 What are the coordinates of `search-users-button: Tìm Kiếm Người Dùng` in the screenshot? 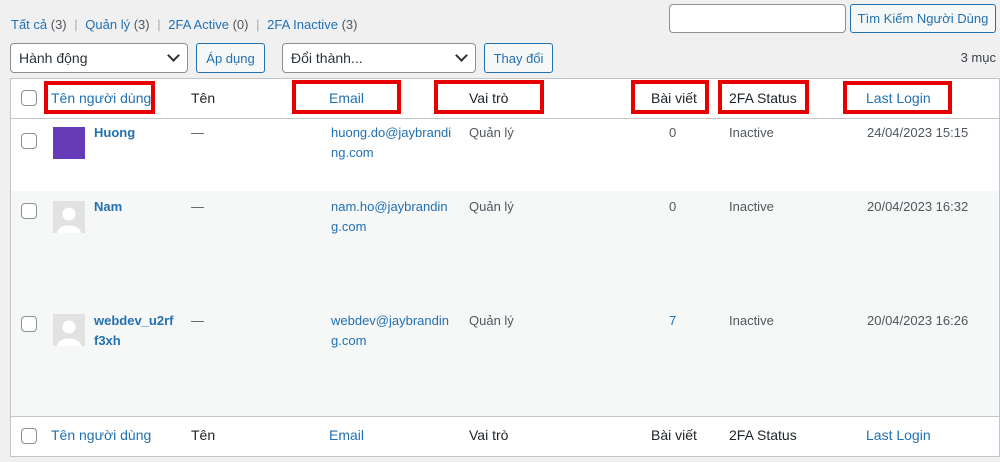 It's located at (923, 18).